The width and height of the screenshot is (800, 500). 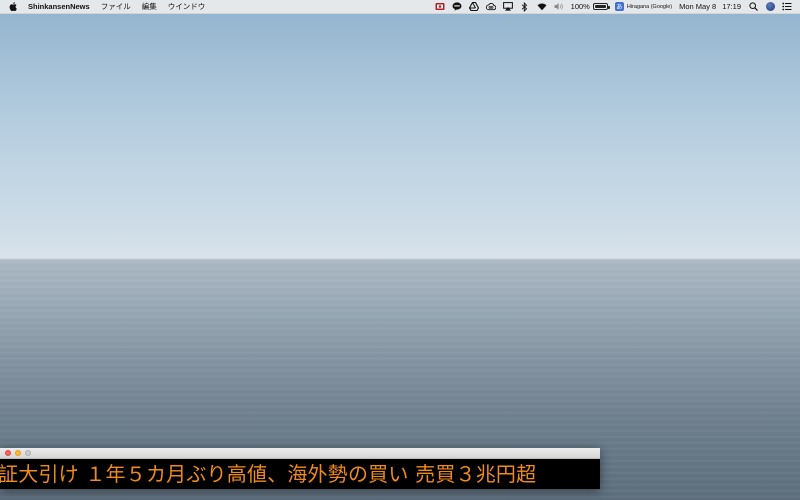 I want to click on menu-bar-left: ShinkansenNews ファイル 編集 ウインドウ, so click(x=102, y=6).